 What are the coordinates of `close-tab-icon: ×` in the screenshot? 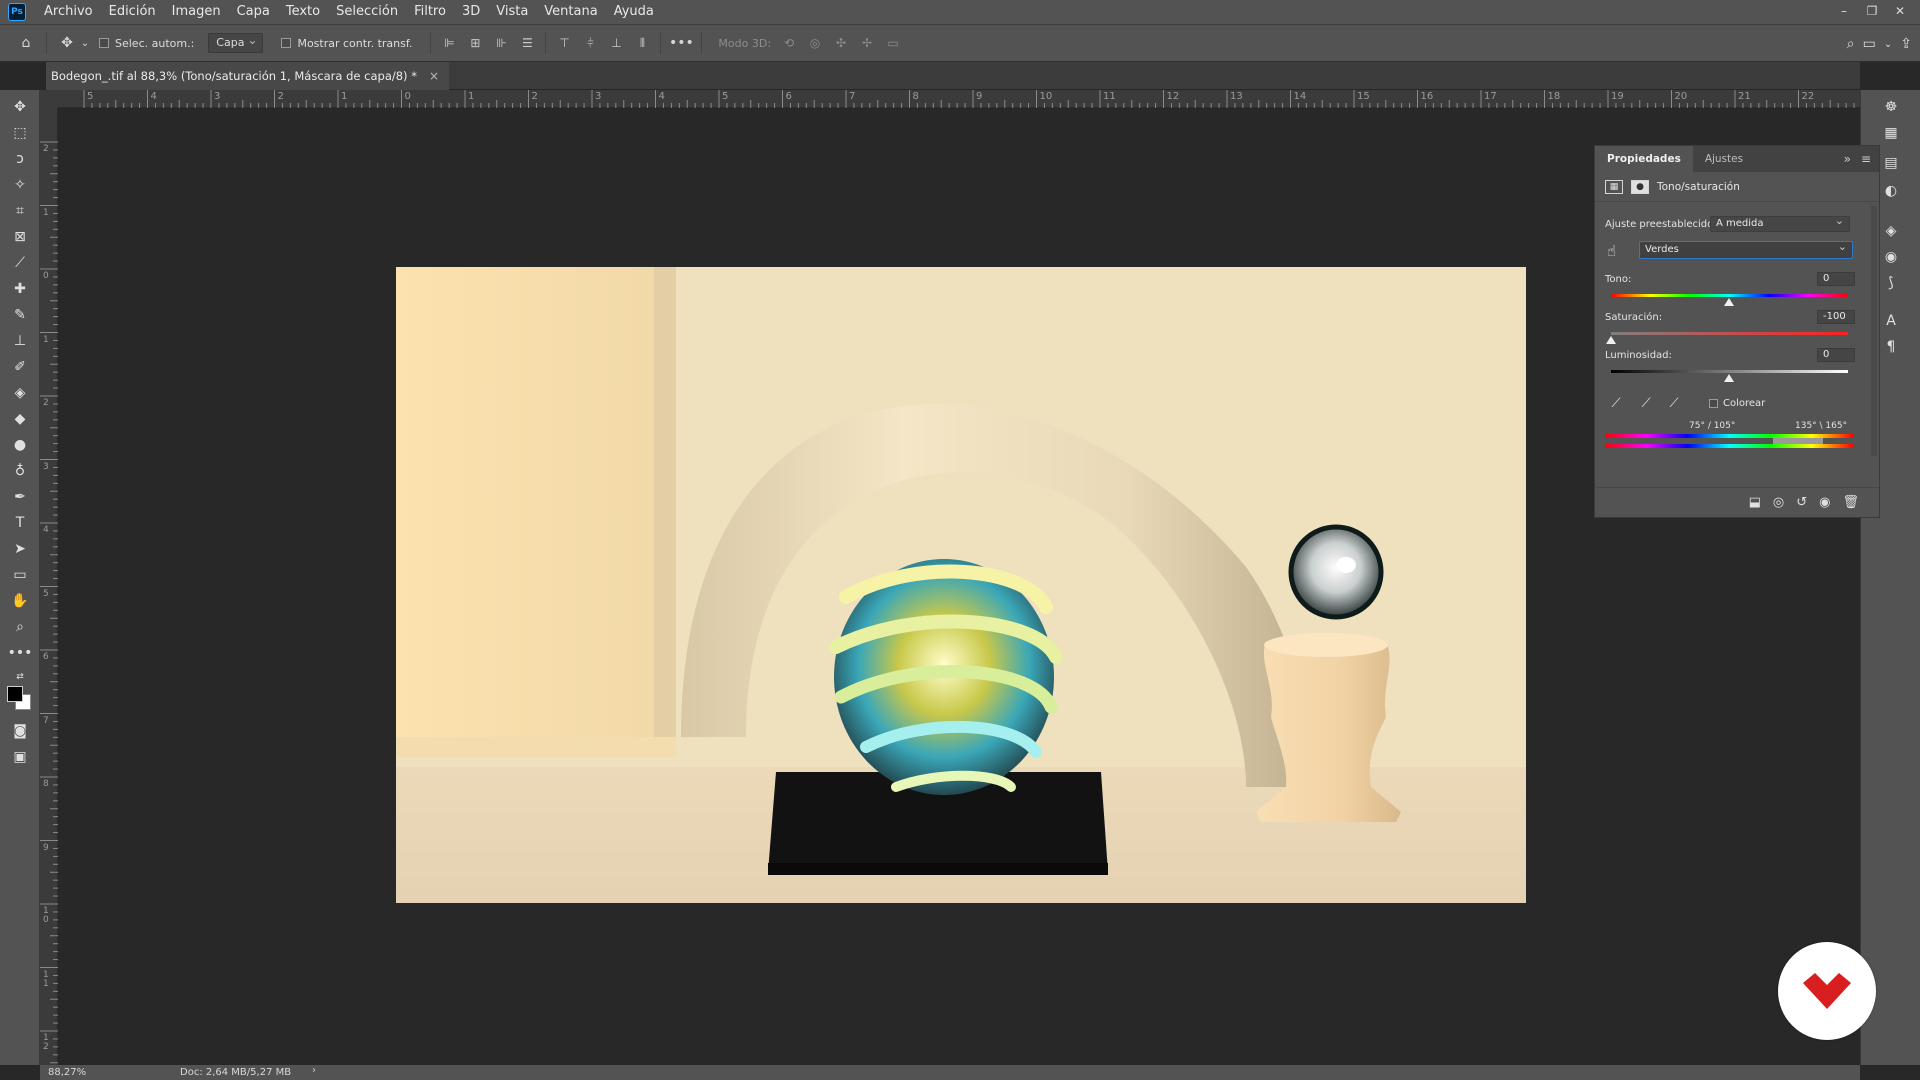 It's located at (434, 76).